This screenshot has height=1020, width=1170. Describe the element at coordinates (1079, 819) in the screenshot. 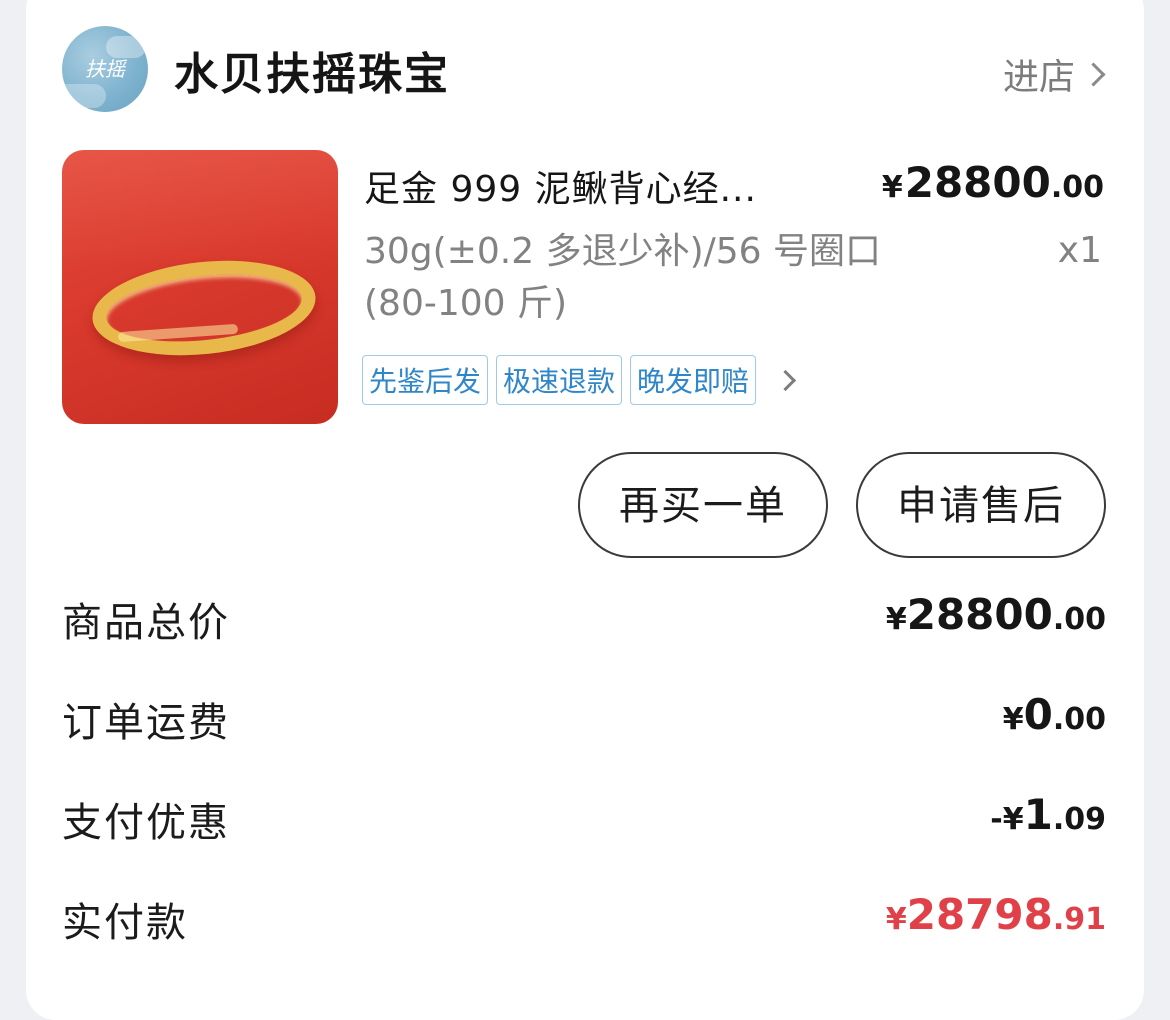

I see `amount-decimal: .09` at that location.